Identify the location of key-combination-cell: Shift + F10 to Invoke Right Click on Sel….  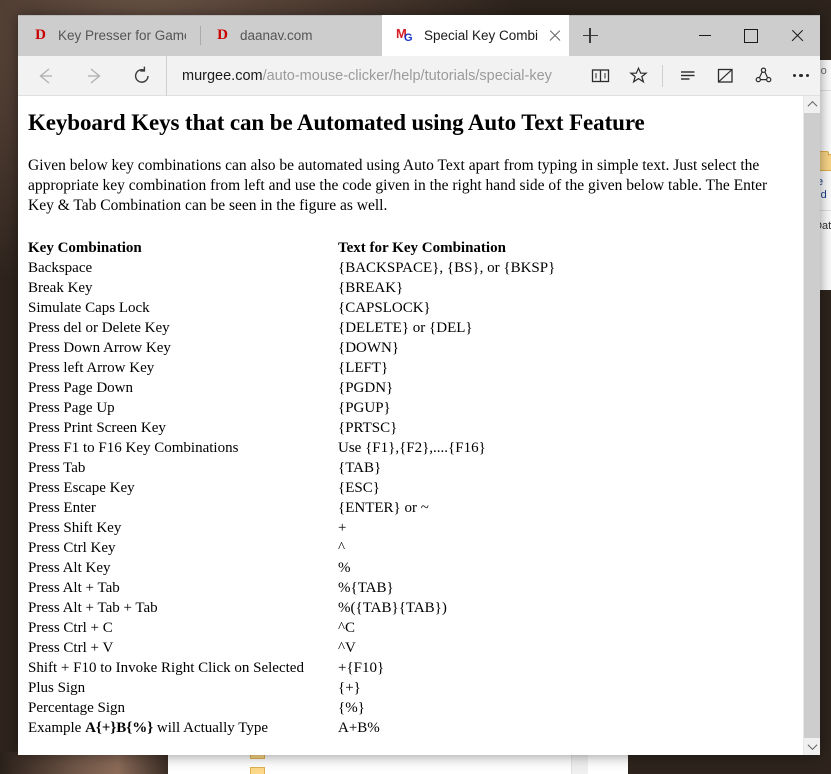
(166, 668).